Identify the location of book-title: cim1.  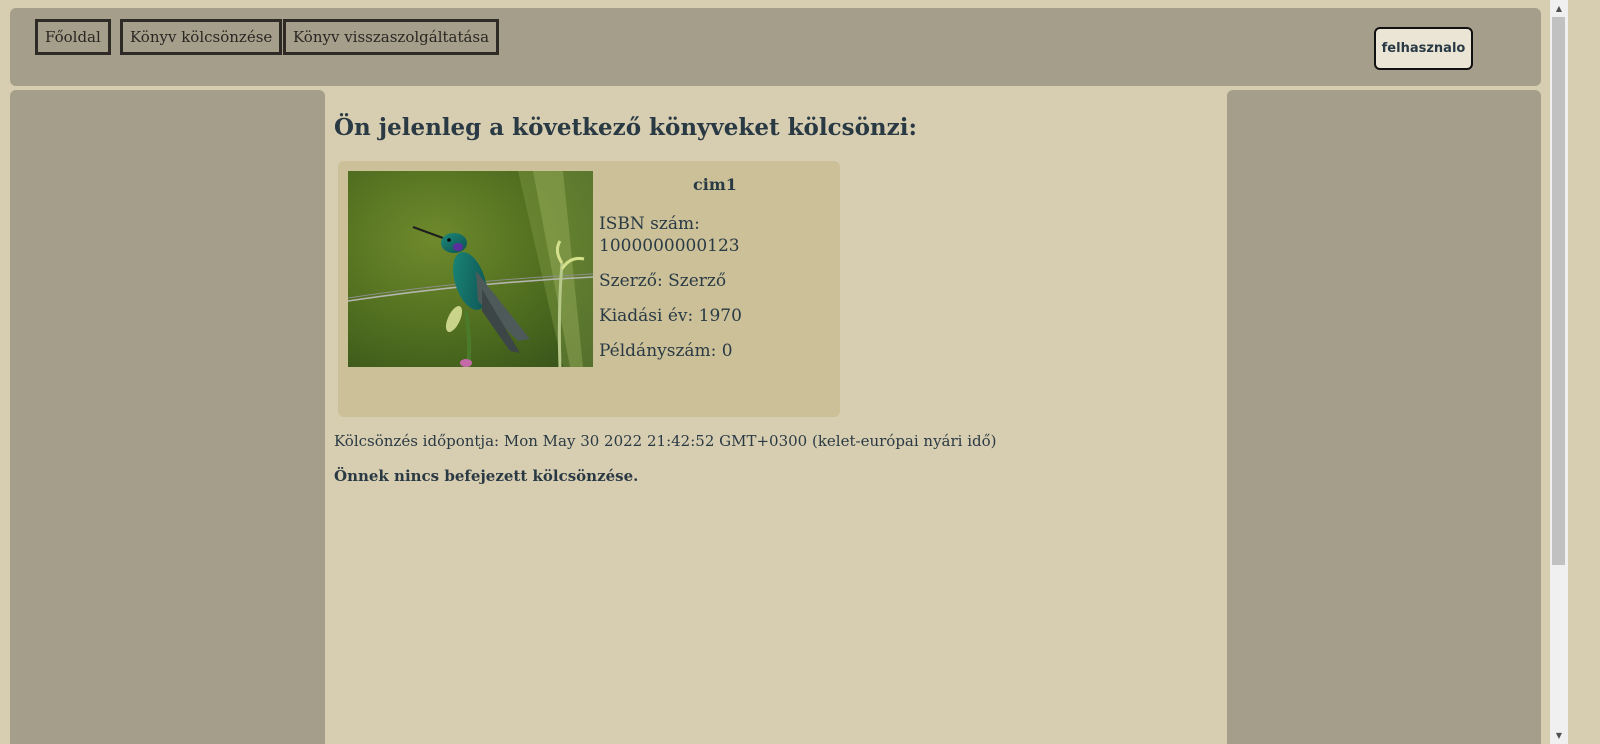
(715, 184).